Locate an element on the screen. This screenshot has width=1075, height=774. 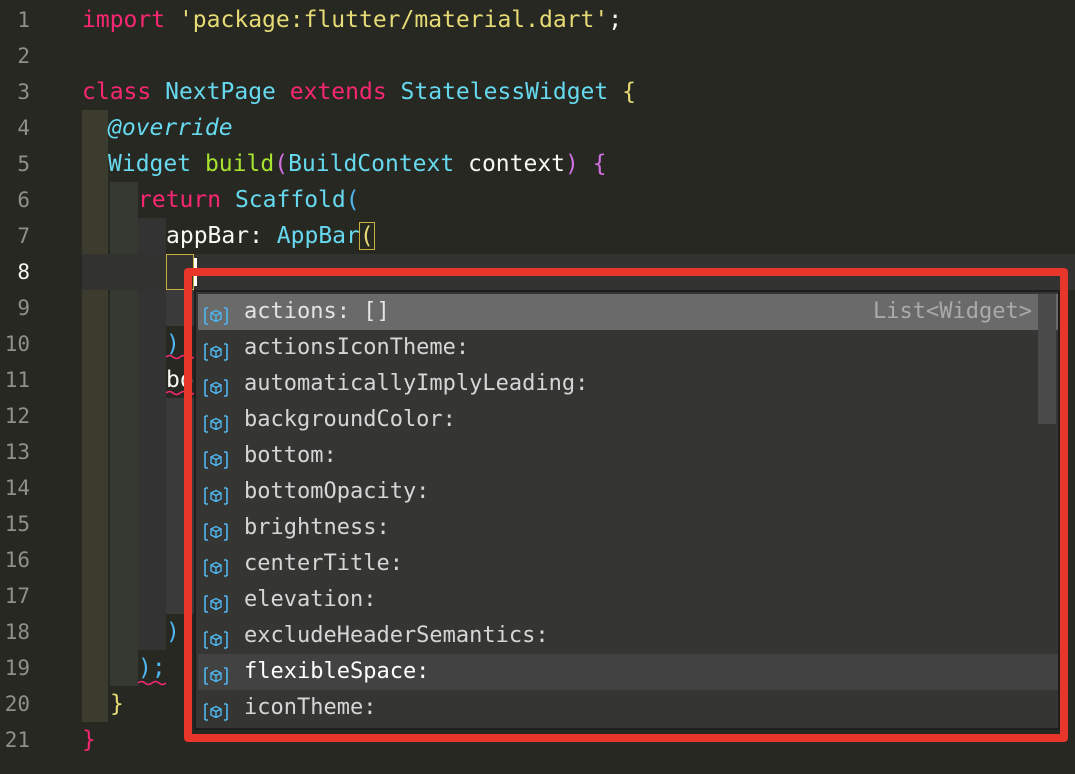
annotation: @override is located at coordinates (170, 128).